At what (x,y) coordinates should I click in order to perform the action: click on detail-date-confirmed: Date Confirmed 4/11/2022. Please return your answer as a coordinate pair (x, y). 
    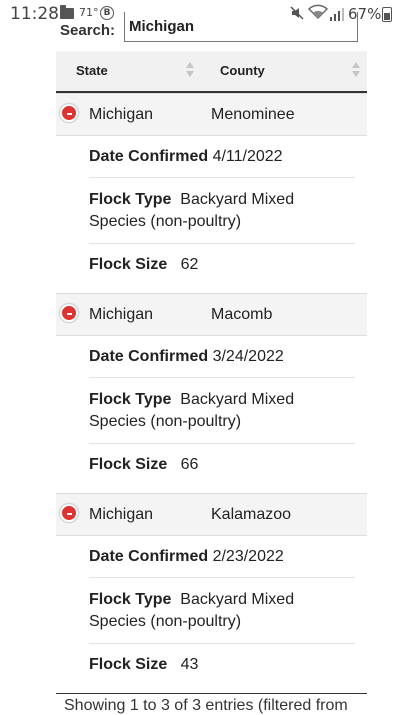
    Looking at the image, I should click on (222, 157).